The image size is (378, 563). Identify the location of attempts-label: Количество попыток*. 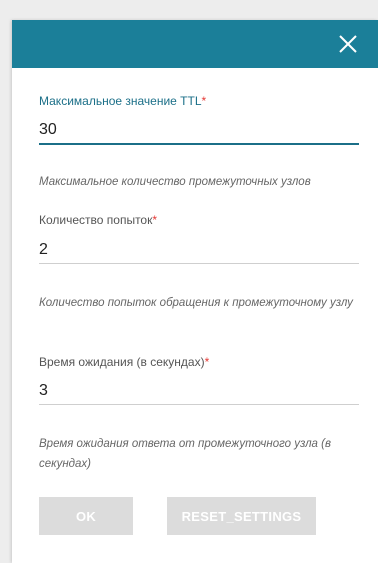
(98, 220).